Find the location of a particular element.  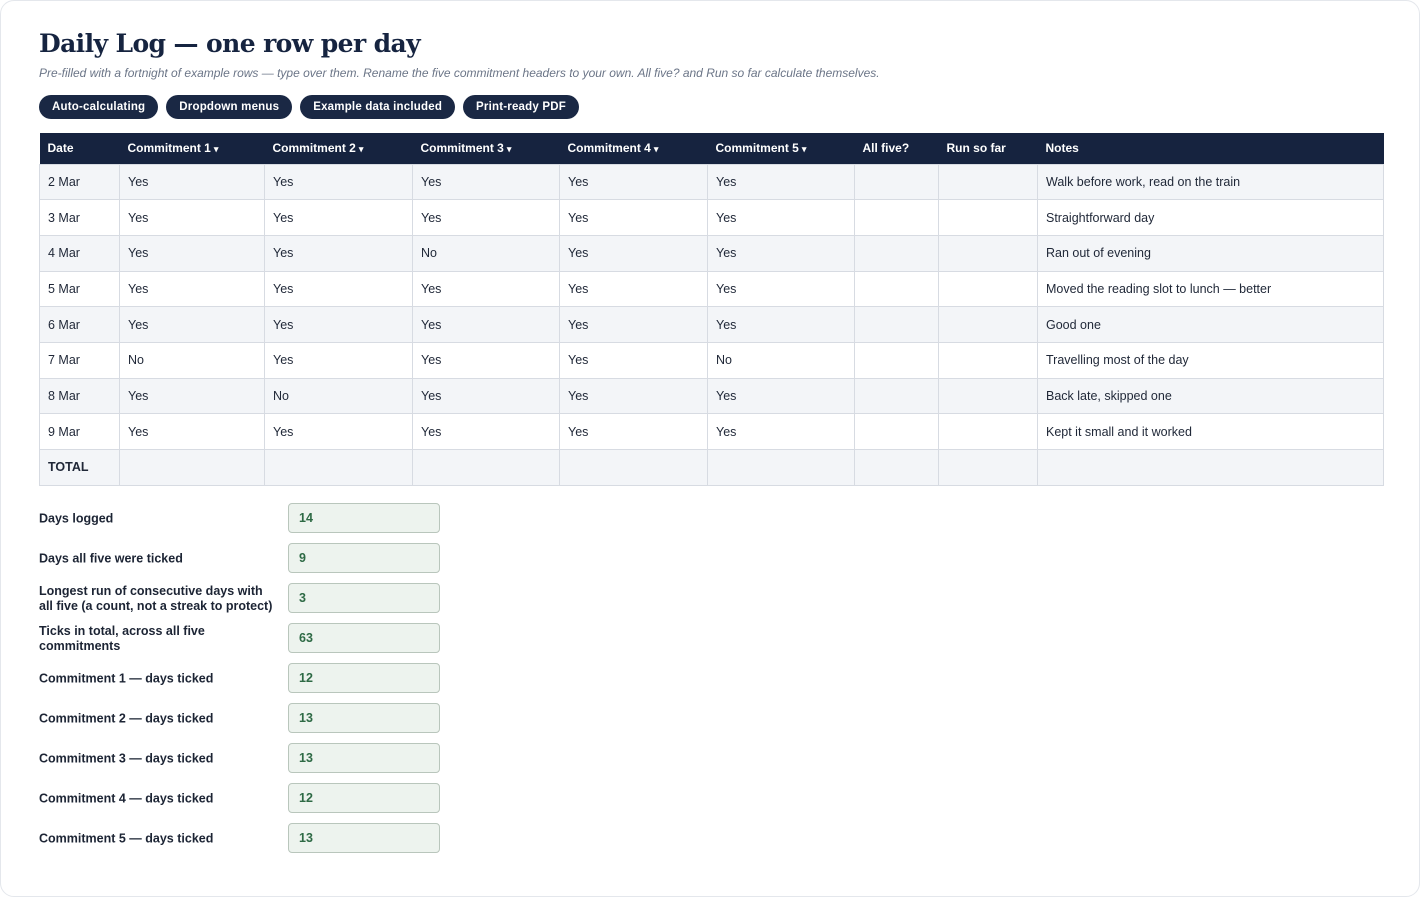

col-header-commitment-4: Commitment 4 ▾ is located at coordinates (633, 148).